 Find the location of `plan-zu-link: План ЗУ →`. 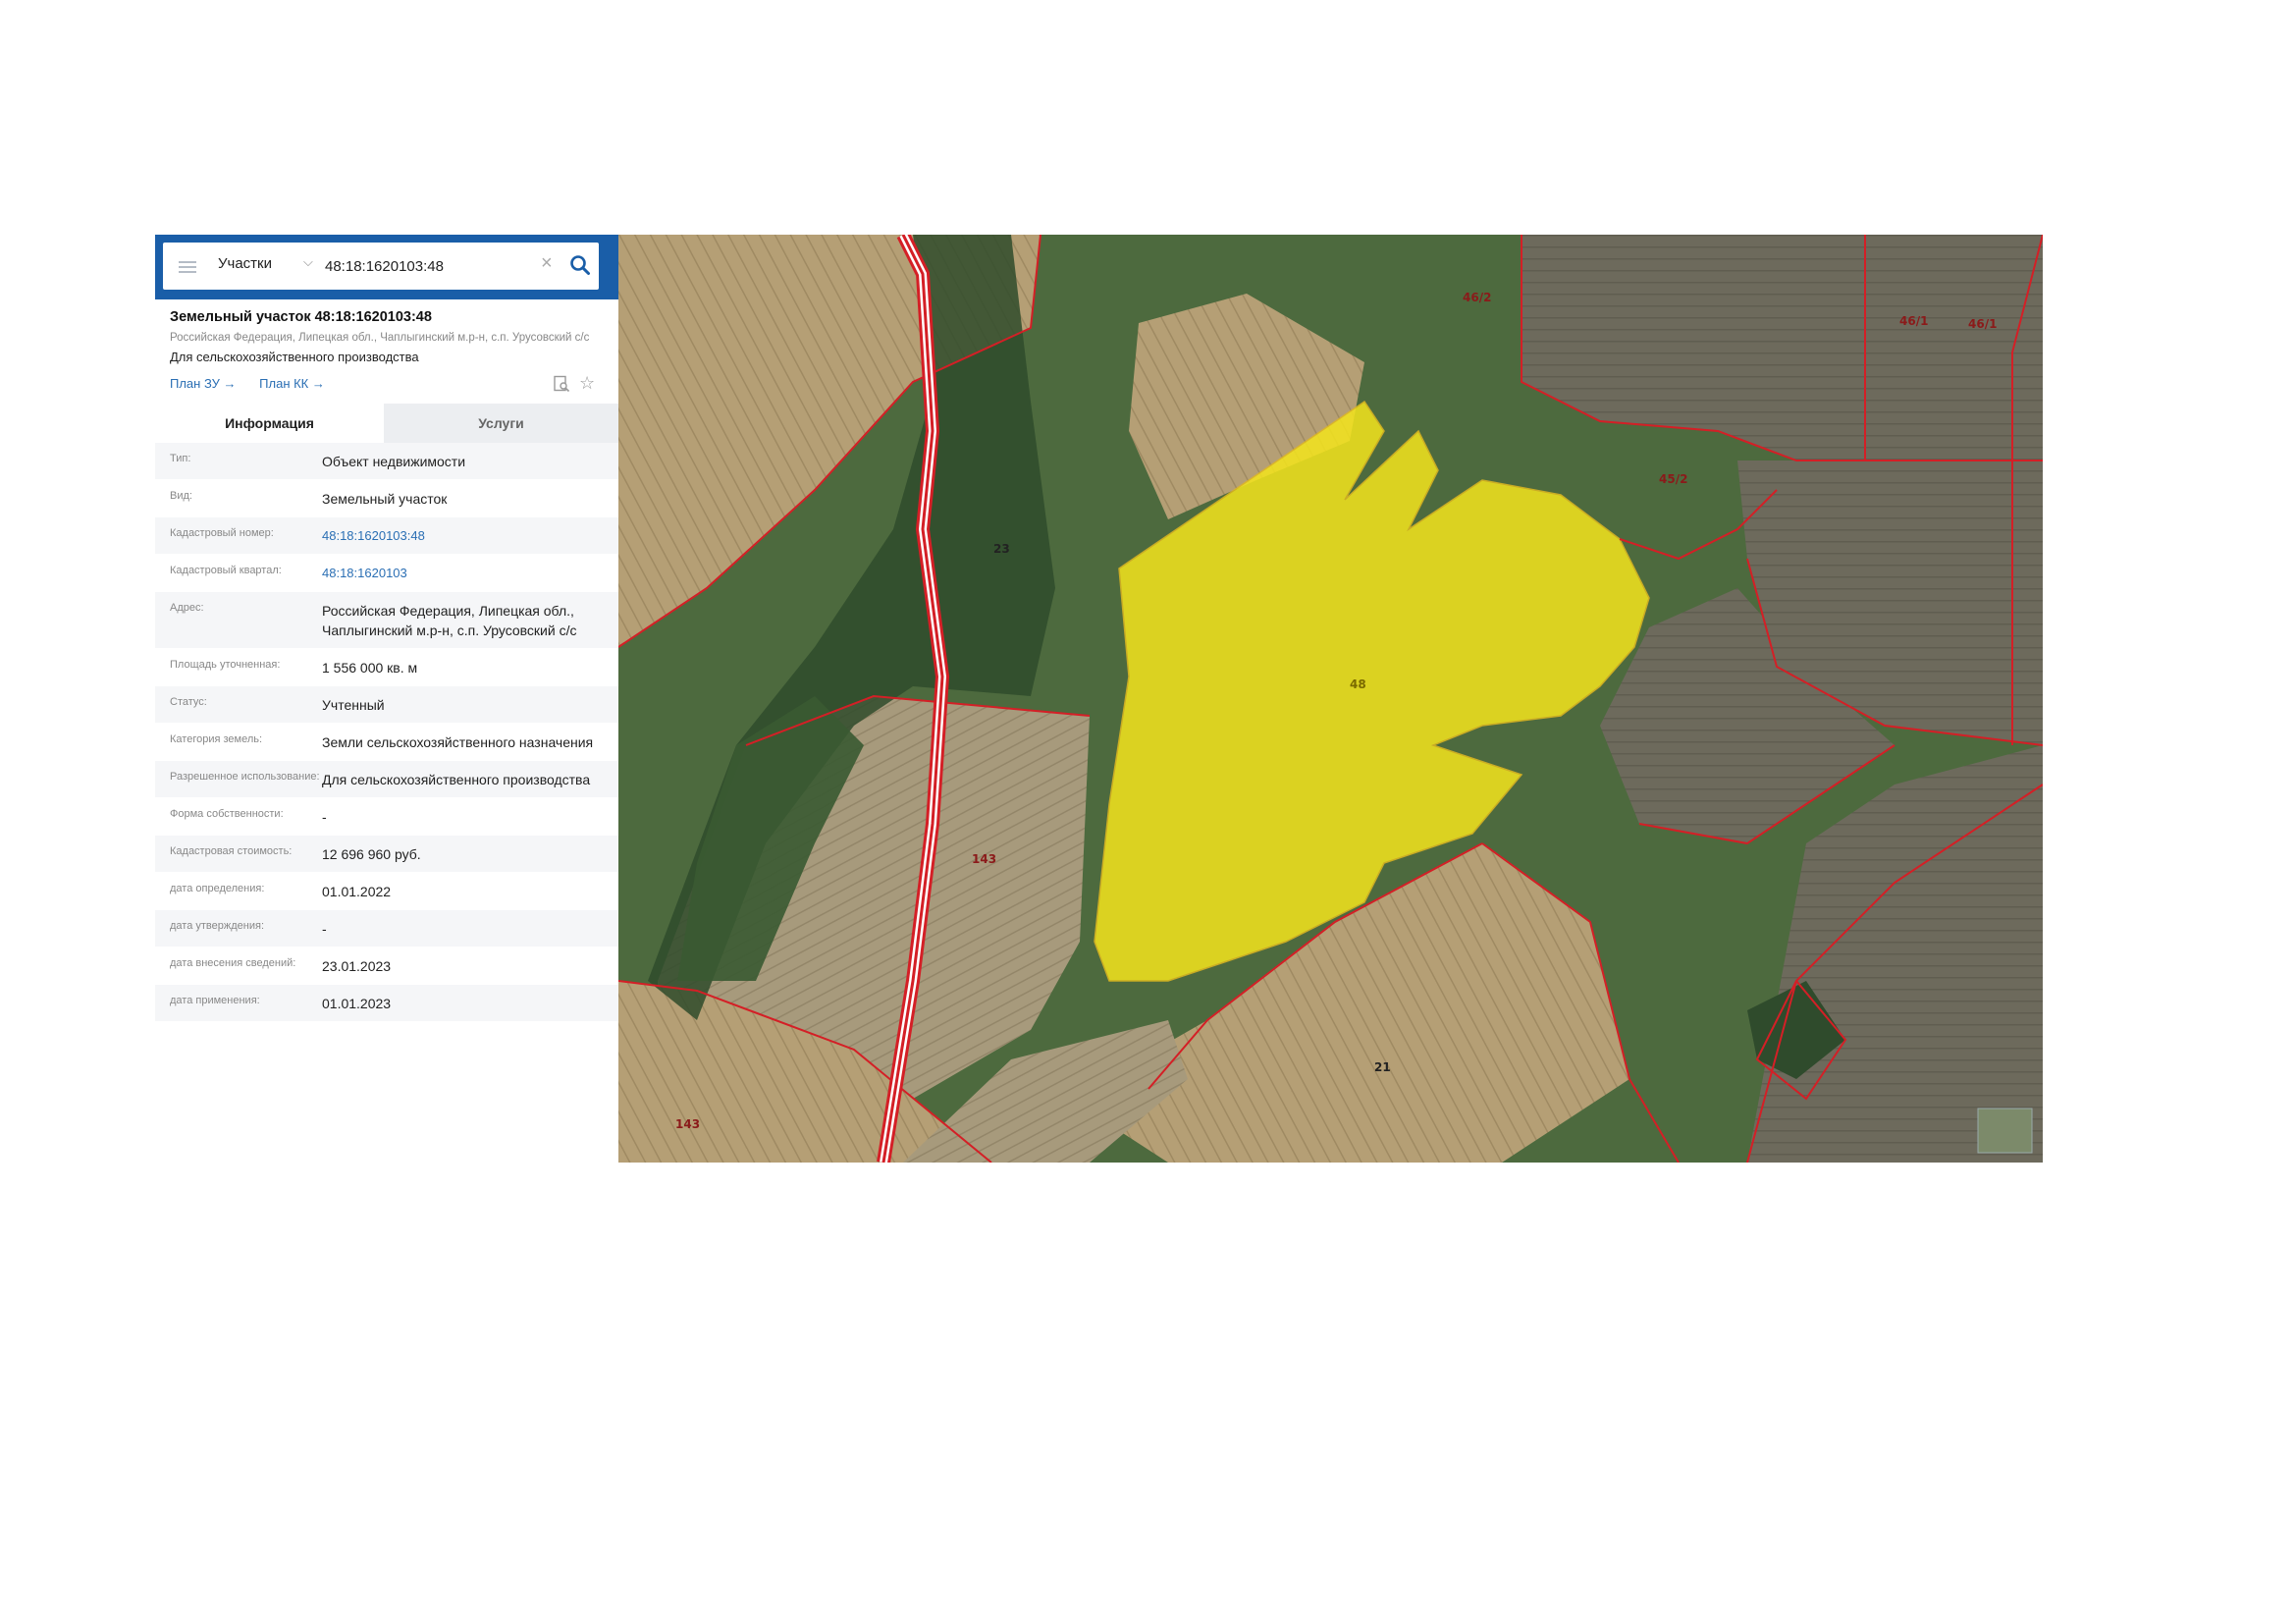

plan-zu-link: План ЗУ → is located at coordinates (203, 383).